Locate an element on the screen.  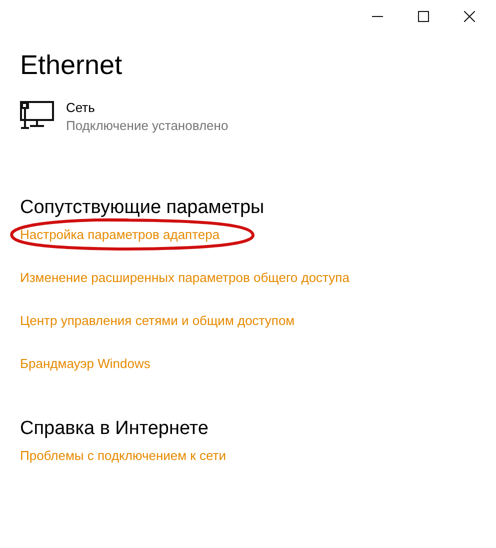
settings-link: Настройка параметров адаптера is located at coordinates (120, 234).